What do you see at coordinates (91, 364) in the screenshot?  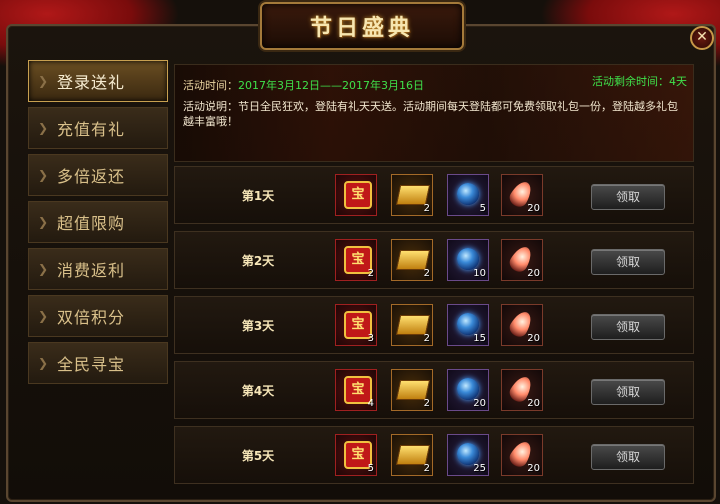 I see `tab-label: 全民寻宝` at bounding box center [91, 364].